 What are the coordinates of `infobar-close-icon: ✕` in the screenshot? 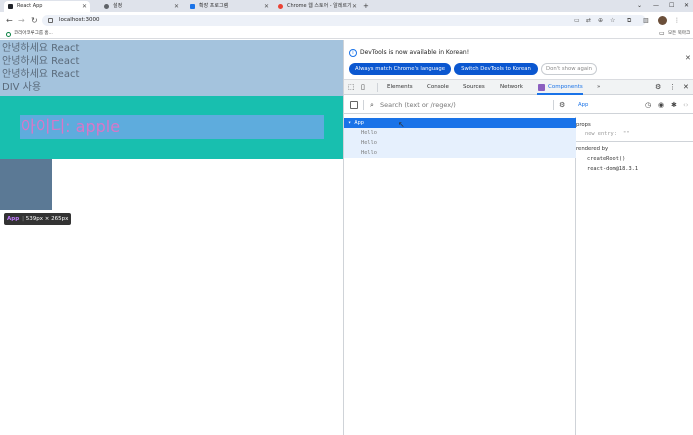 It's located at (688, 58).